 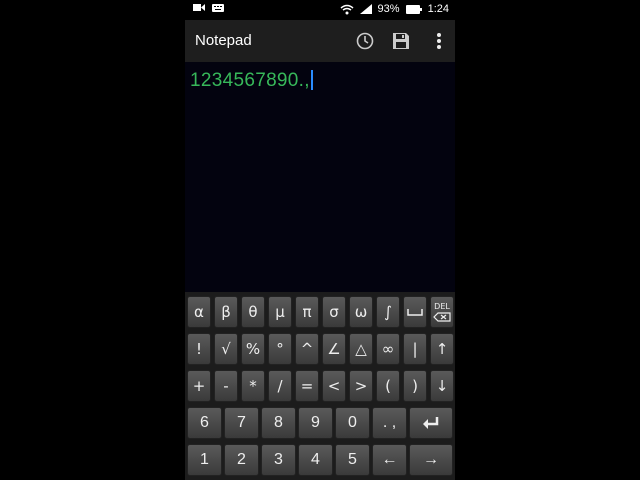 I want to click on battery-percent: 93%, so click(x=388, y=9).